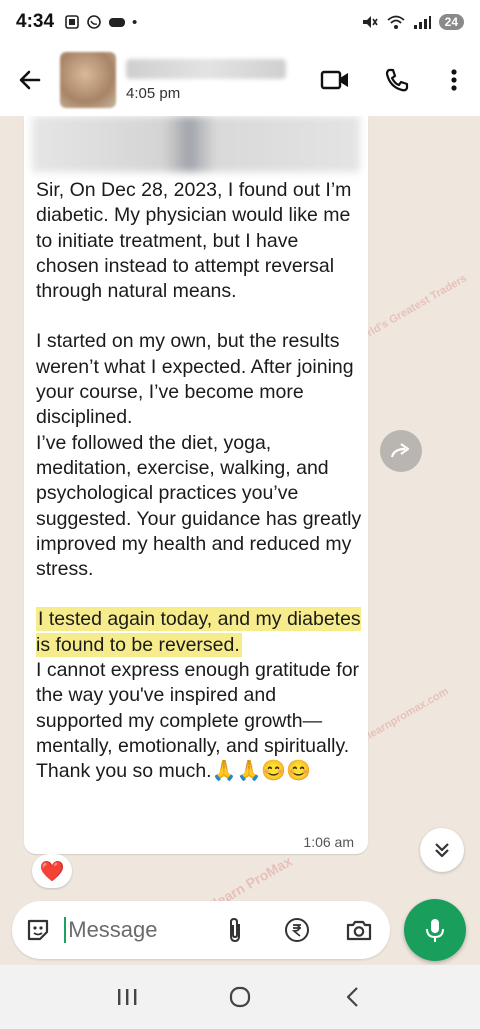 Image resolution: width=480 pixels, height=1029 pixels. What do you see at coordinates (240, 22) in the screenshot?
I see `status-bar: 4:34 • 24` at bounding box center [240, 22].